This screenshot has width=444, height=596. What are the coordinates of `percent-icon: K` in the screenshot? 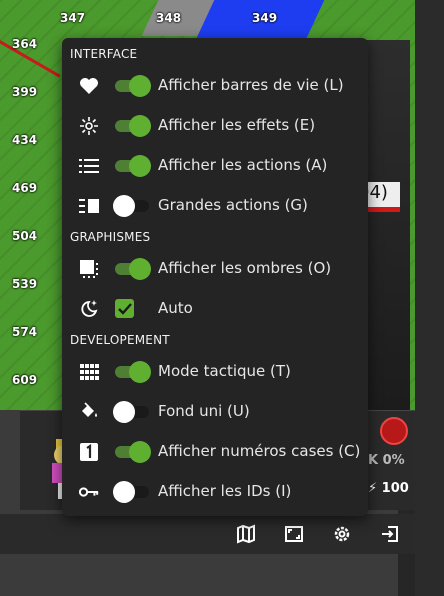 It's located at (375, 460).